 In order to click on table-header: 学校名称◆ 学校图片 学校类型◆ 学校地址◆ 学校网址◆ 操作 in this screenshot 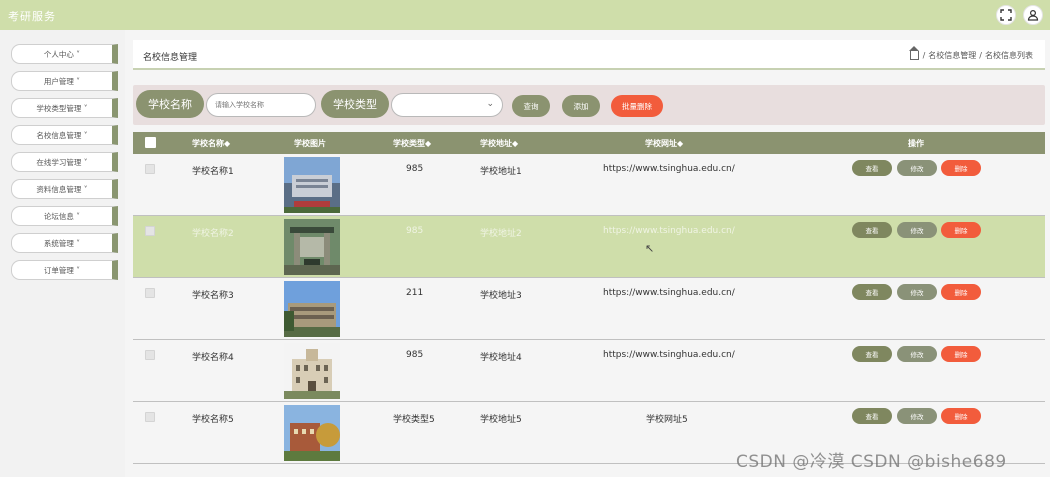, I will do `click(589, 143)`.